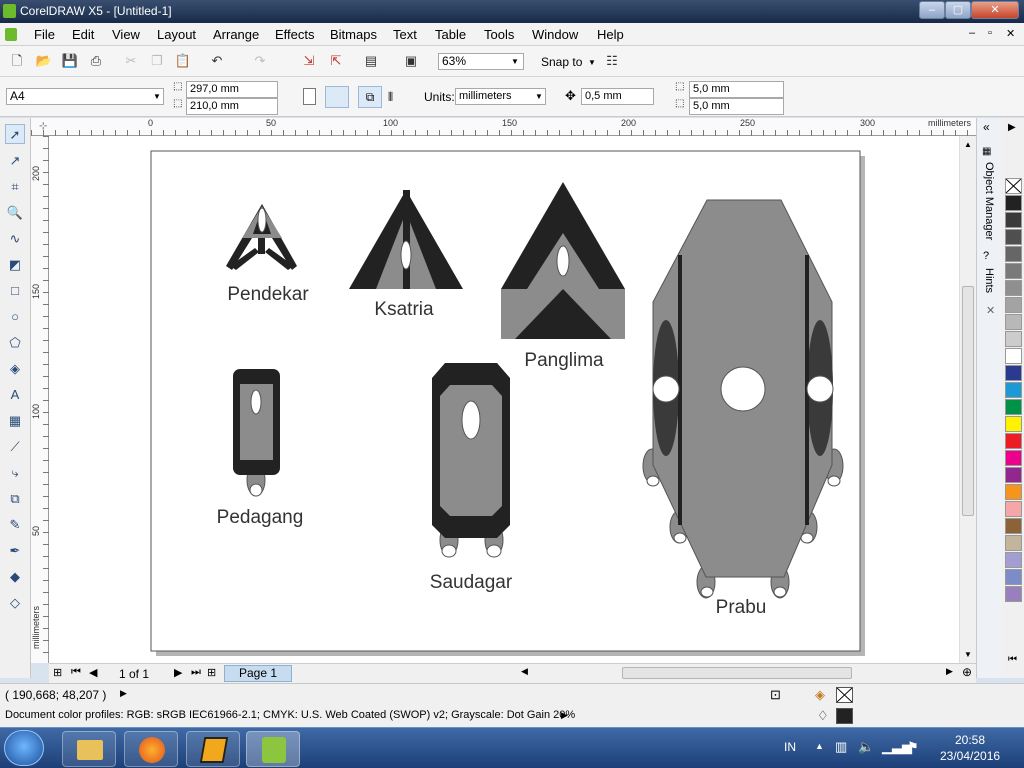 The height and width of the screenshot is (768, 1024). What do you see at coordinates (40, 399) in the screenshot?
I see `vertical-ruler: 200 150 100 50 millimeters` at bounding box center [40, 399].